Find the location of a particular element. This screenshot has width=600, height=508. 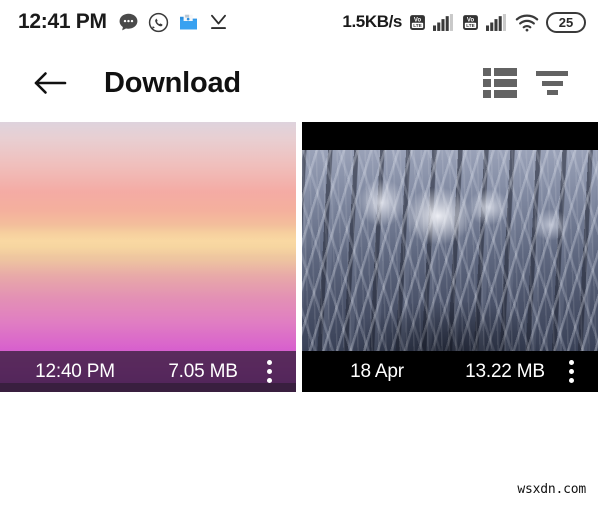

watermark-text: wsxdn.com is located at coordinates (551, 489).